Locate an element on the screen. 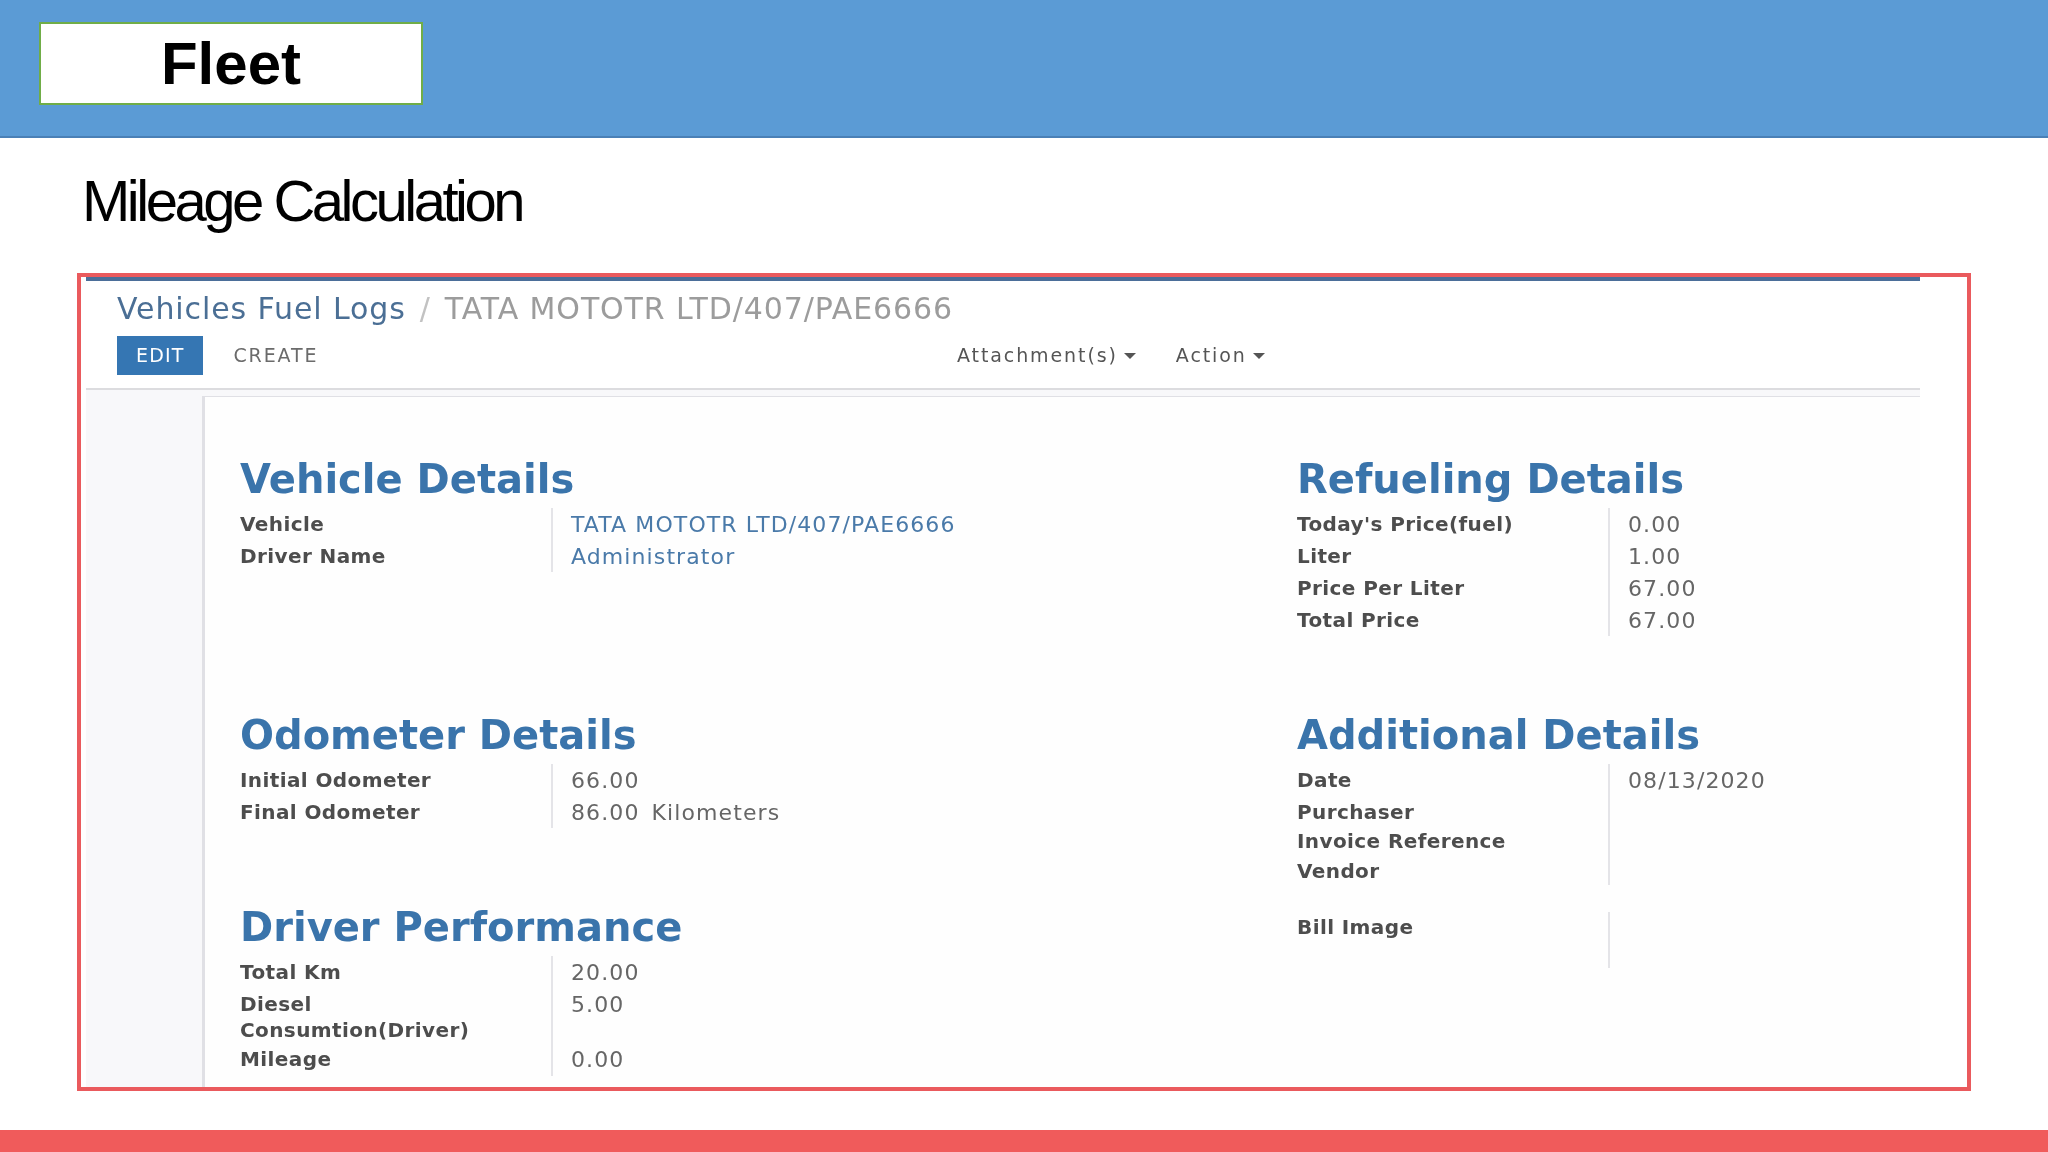  field-label: Date is located at coordinates (1324, 779).